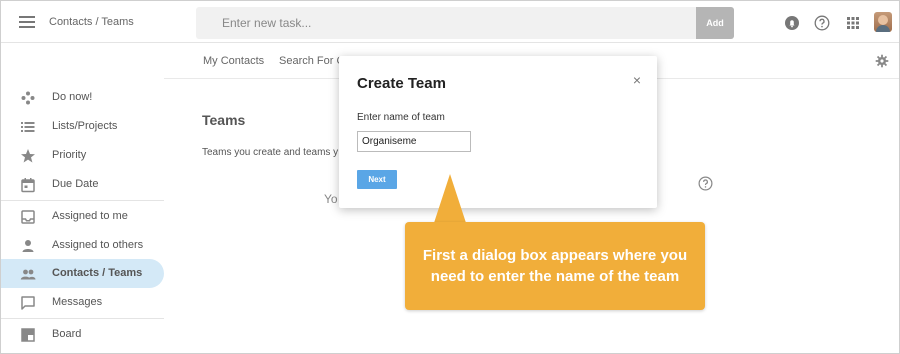 This screenshot has width=900, height=354. I want to click on teams-description: Teams you create and teams y, so click(270, 152).